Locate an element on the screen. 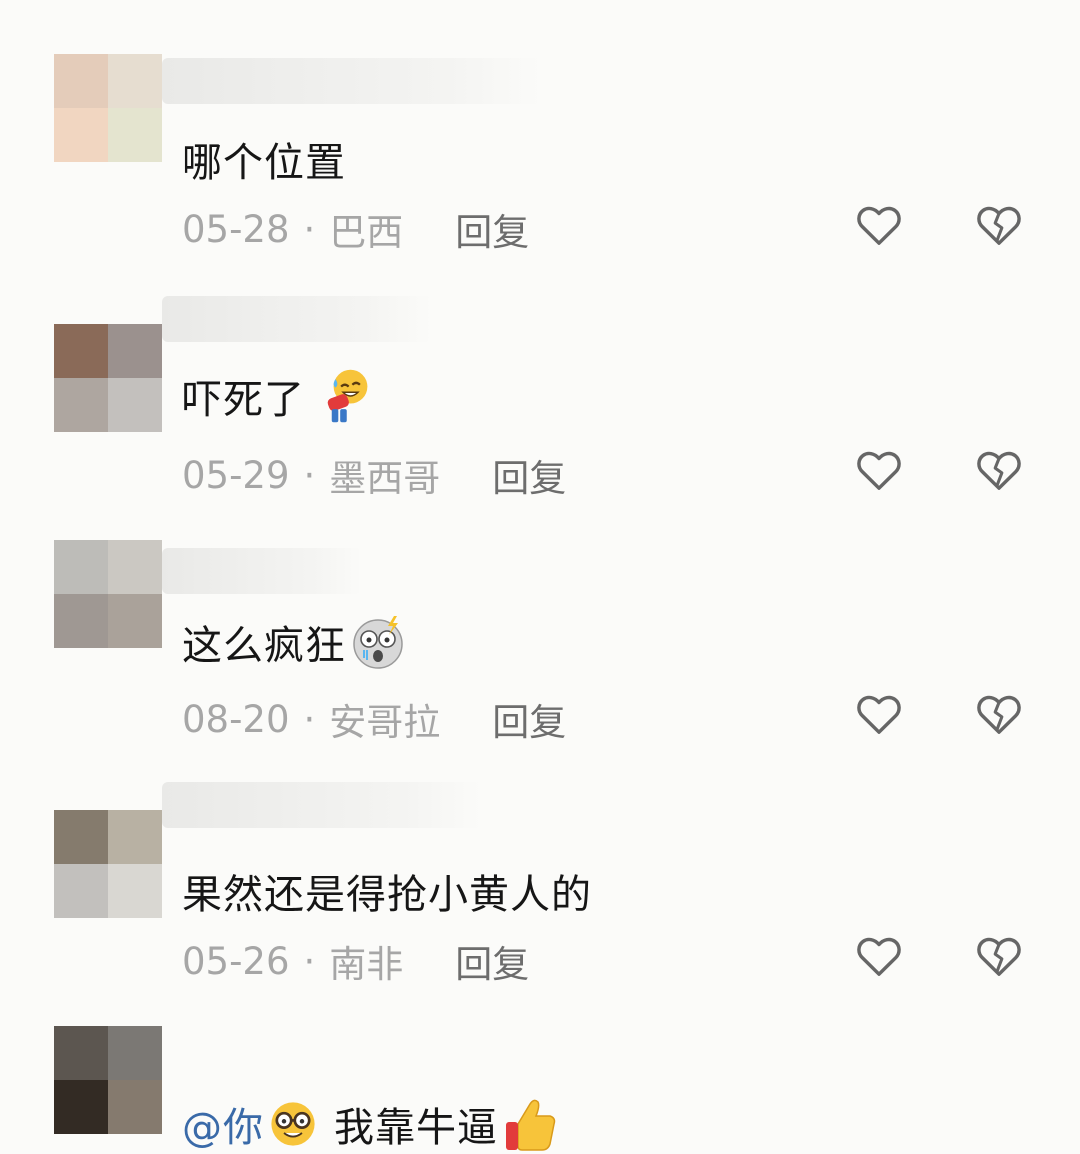  comment-date: 05-29 is located at coordinates (236, 475).